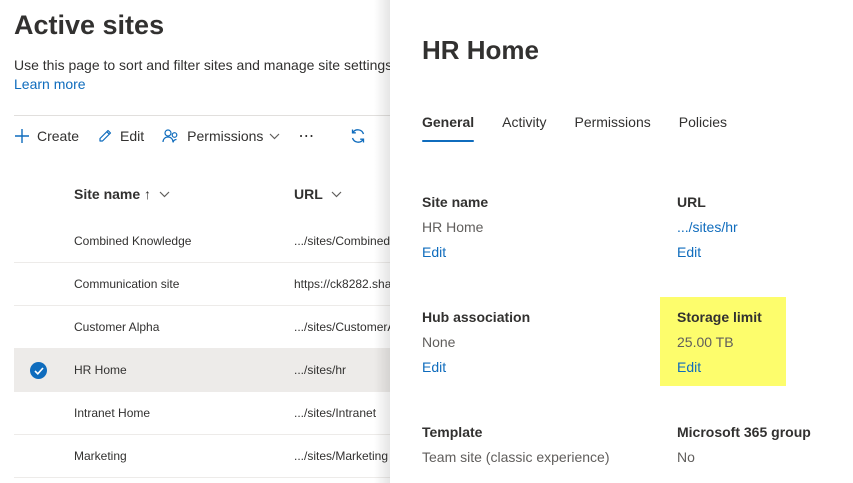  Describe the element at coordinates (686, 457) in the screenshot. I see `m365-group-value: No` at that location.